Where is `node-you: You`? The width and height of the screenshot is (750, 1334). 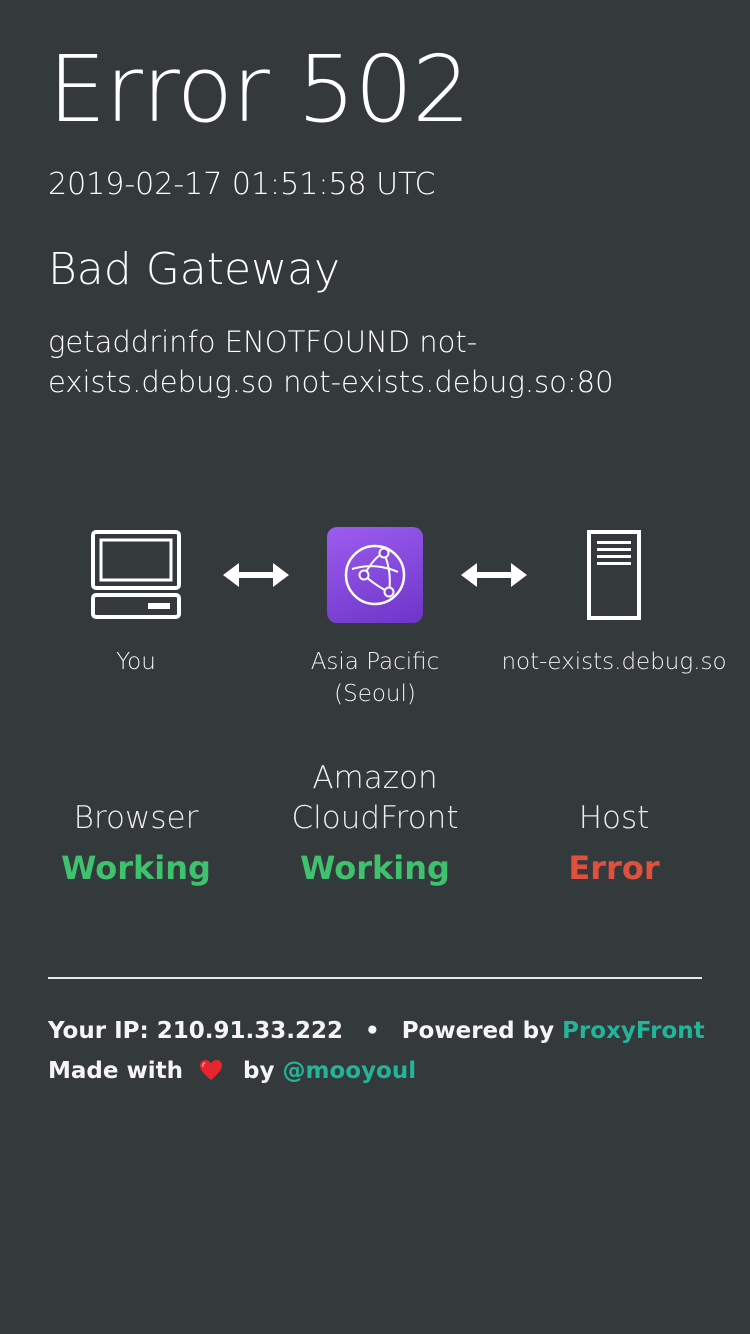
node-you: You is located at coordinates (136, 599).